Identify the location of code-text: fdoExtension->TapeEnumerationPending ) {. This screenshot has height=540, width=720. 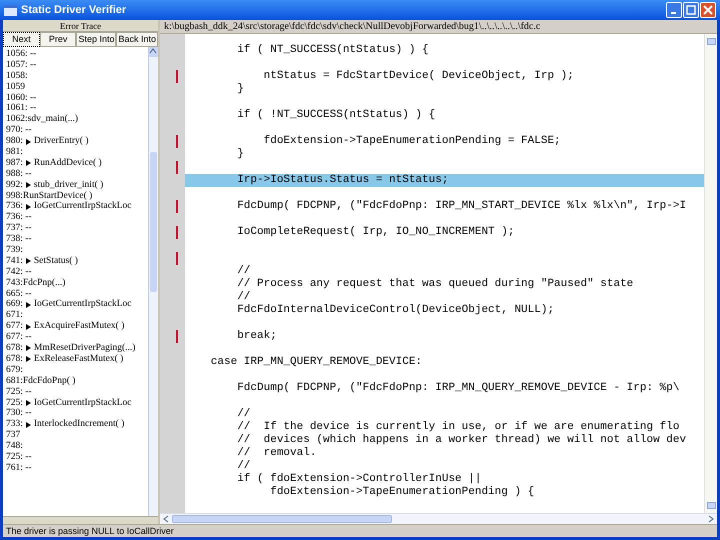
(401, 492).